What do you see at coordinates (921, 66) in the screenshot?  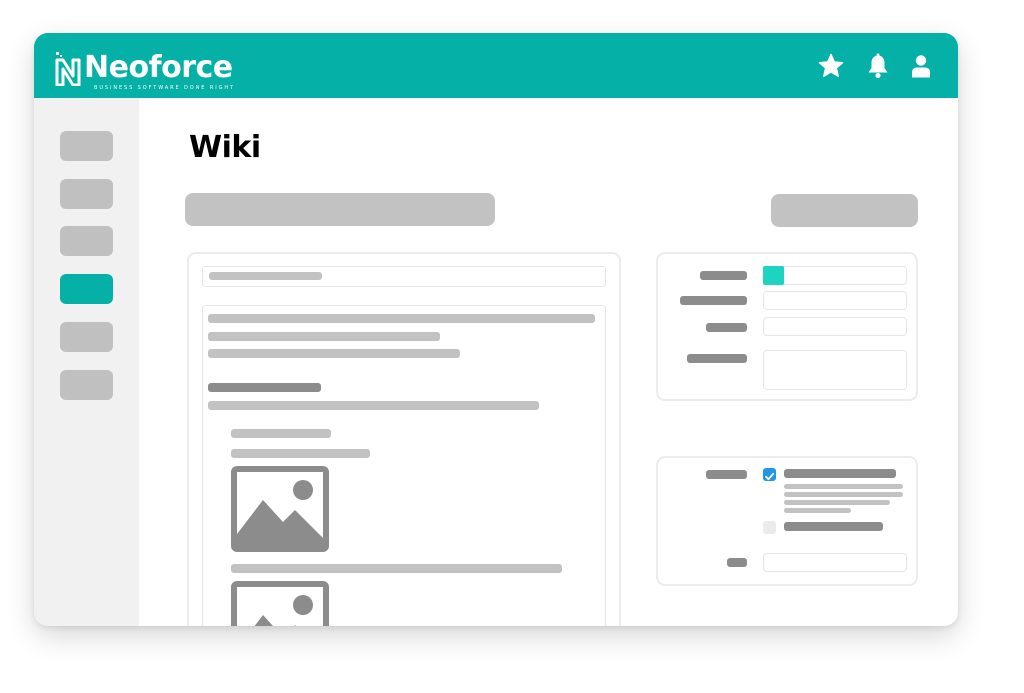 I see `user-icon` at bounding box center [921, 66].